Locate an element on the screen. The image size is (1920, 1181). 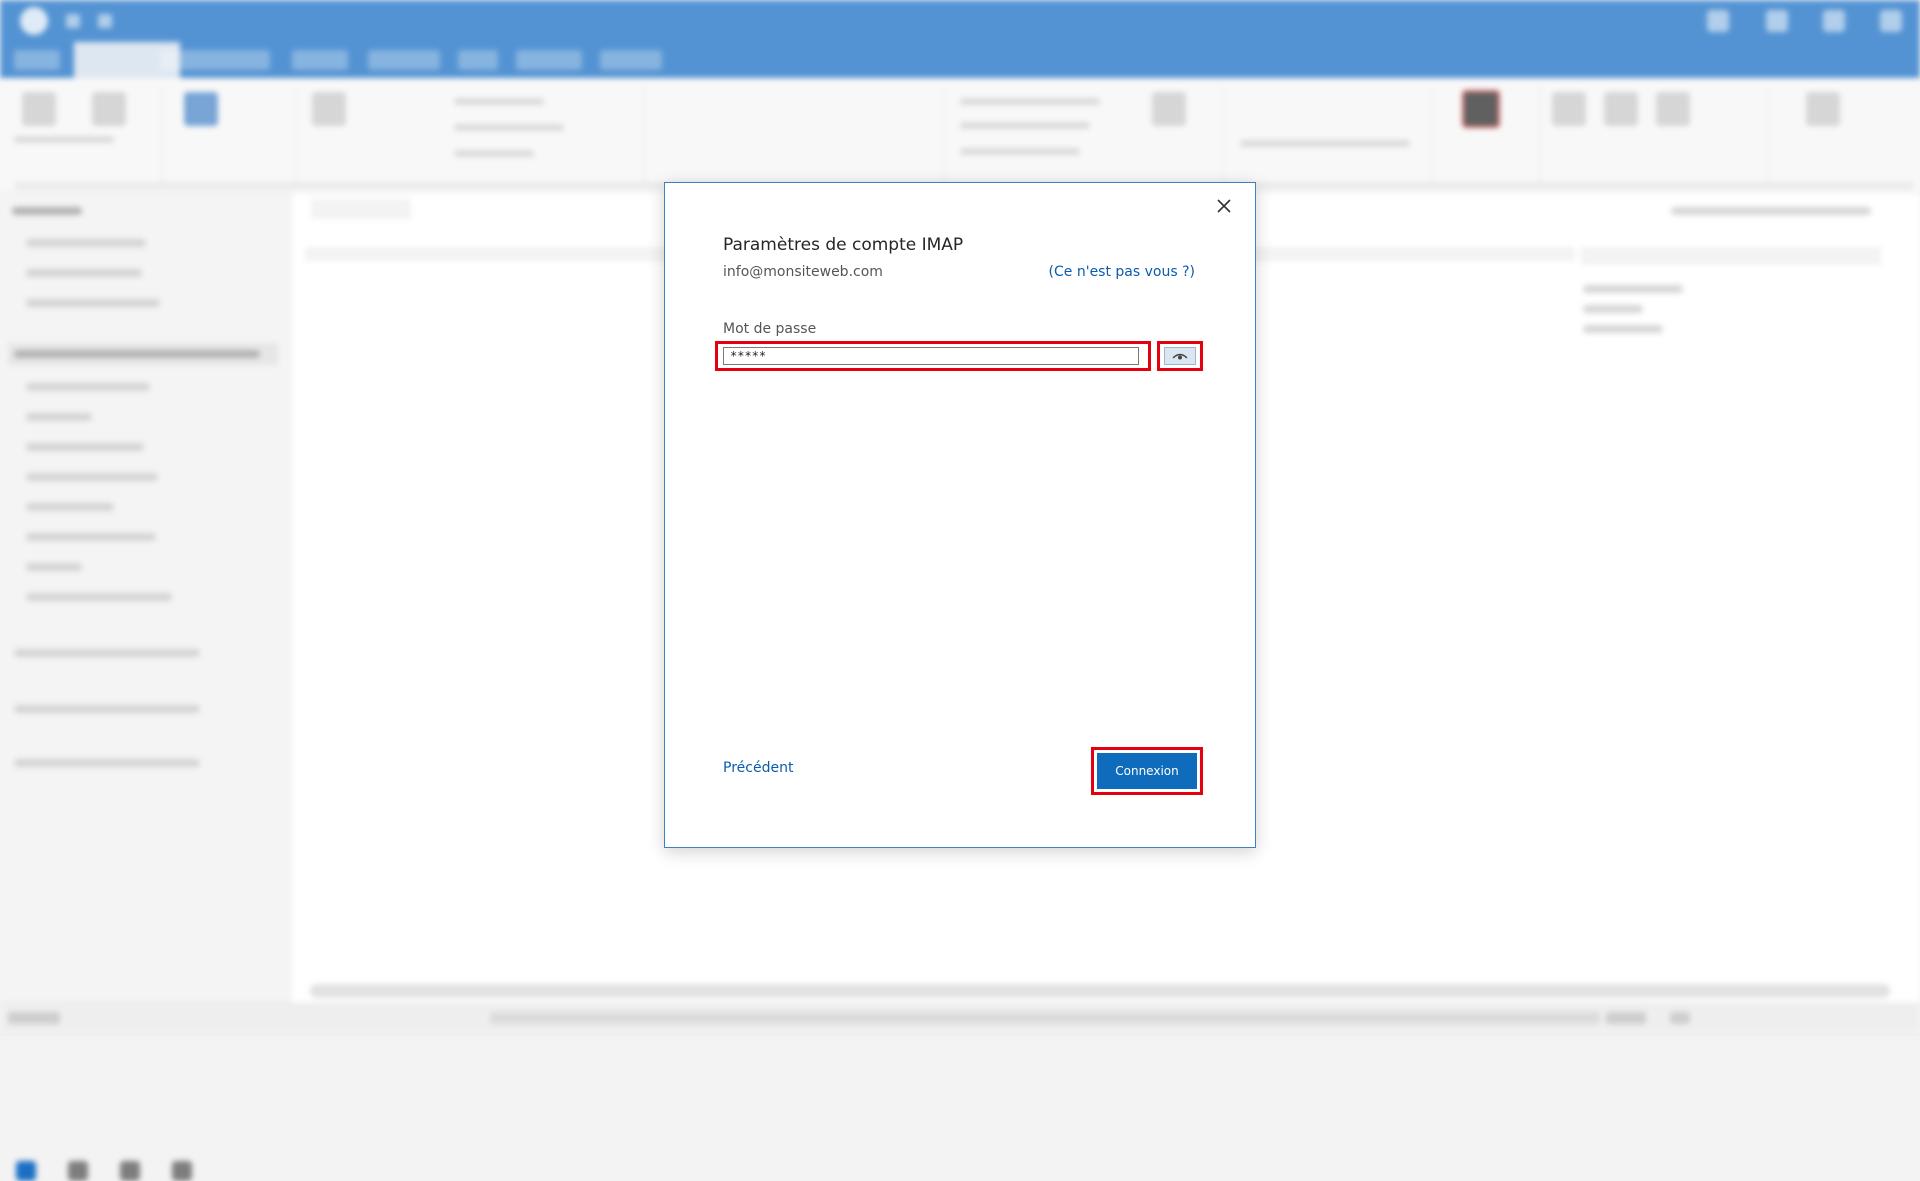
dialog-close-button is located at coordinates (1224, 206).